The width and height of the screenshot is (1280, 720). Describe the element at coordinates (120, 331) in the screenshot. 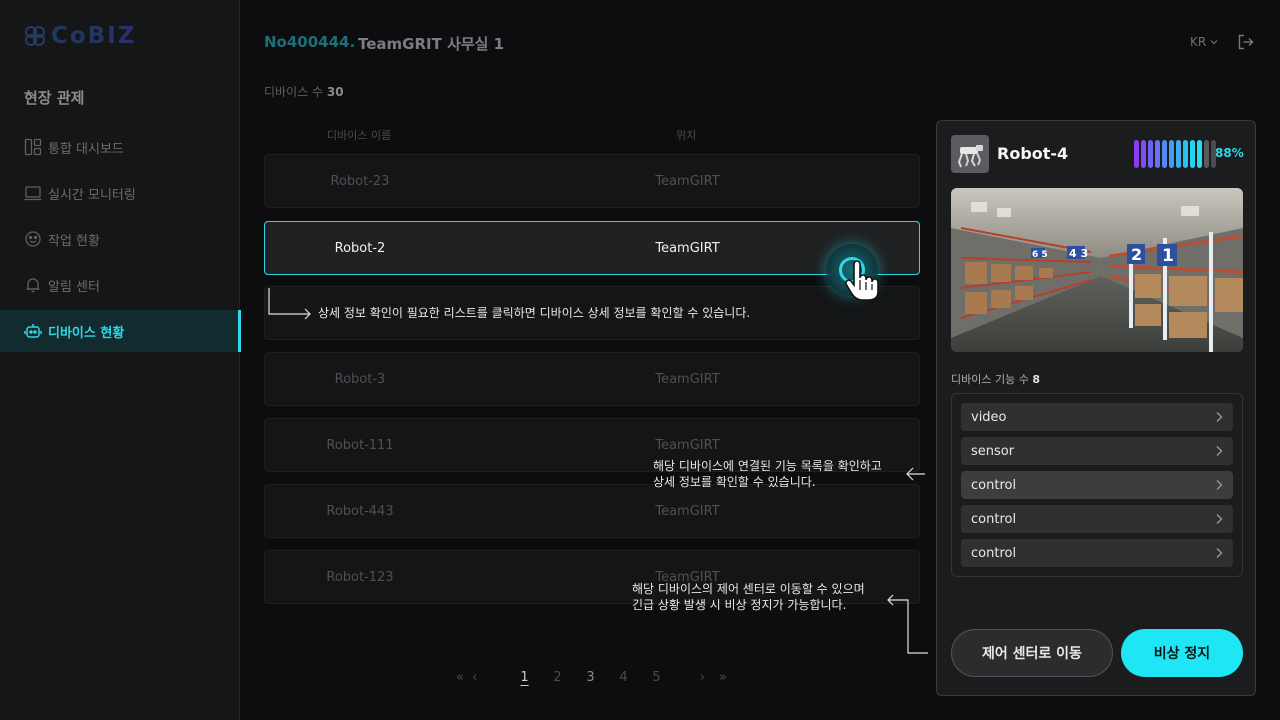

I see `sidebar-item-devices: 디바이스 현황` at that location.